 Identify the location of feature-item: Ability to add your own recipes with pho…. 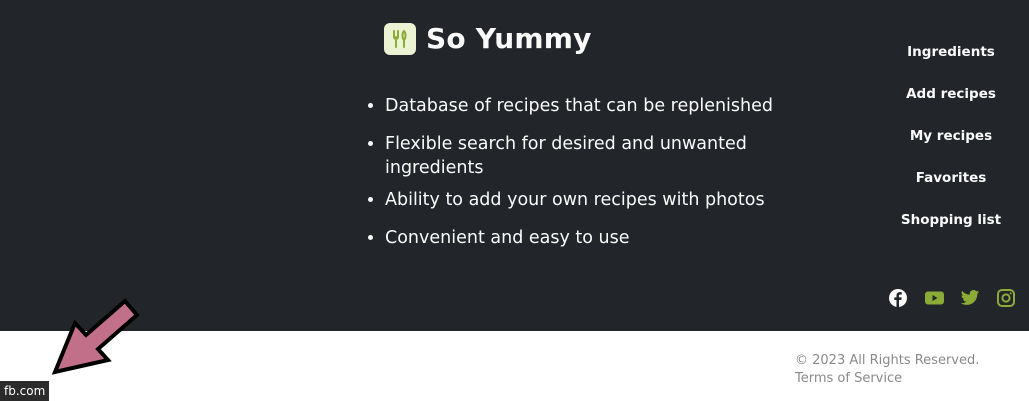
(585, 200).